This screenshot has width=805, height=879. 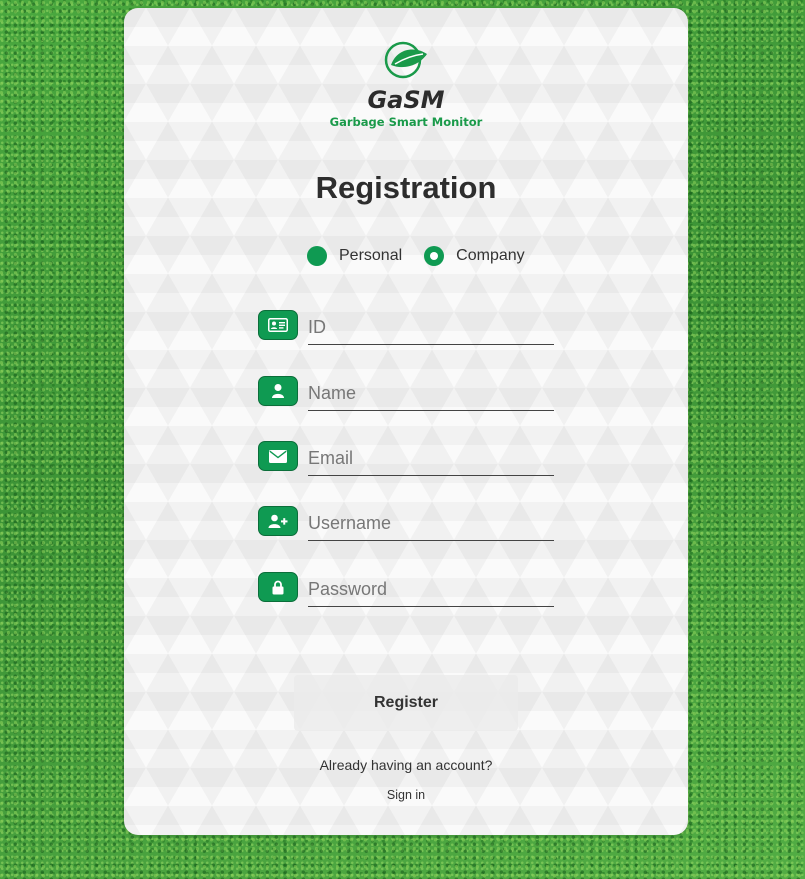 I want to click on account-type-radio-group: Personal Company, so click(x=427, y=256).